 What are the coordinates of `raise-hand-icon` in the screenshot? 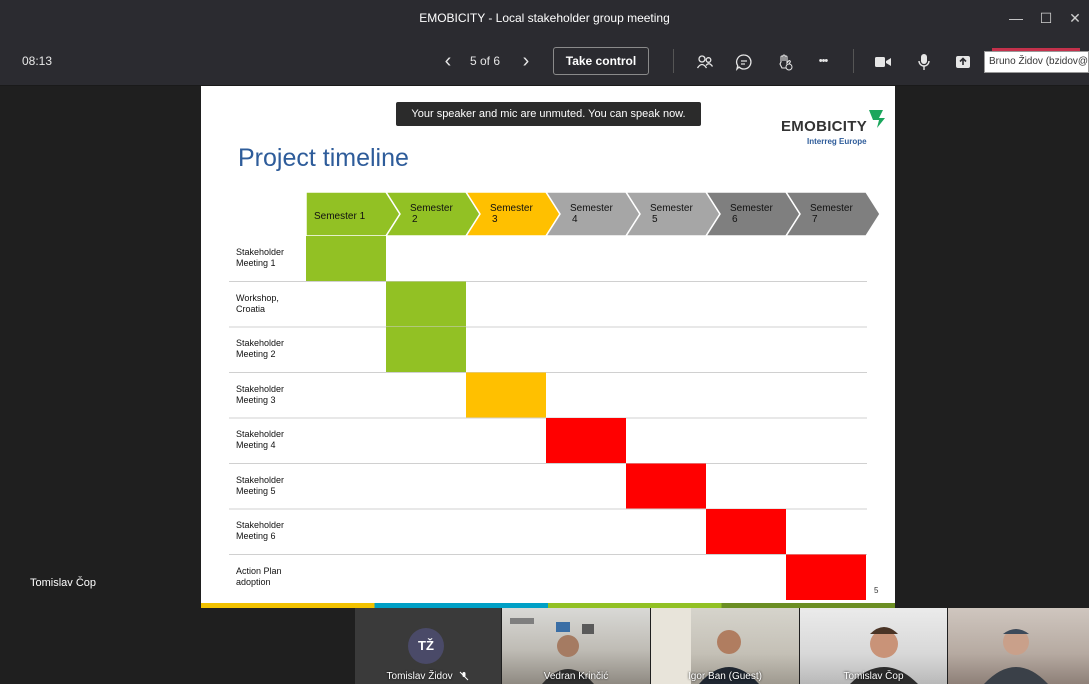 It's located at (786, 62).